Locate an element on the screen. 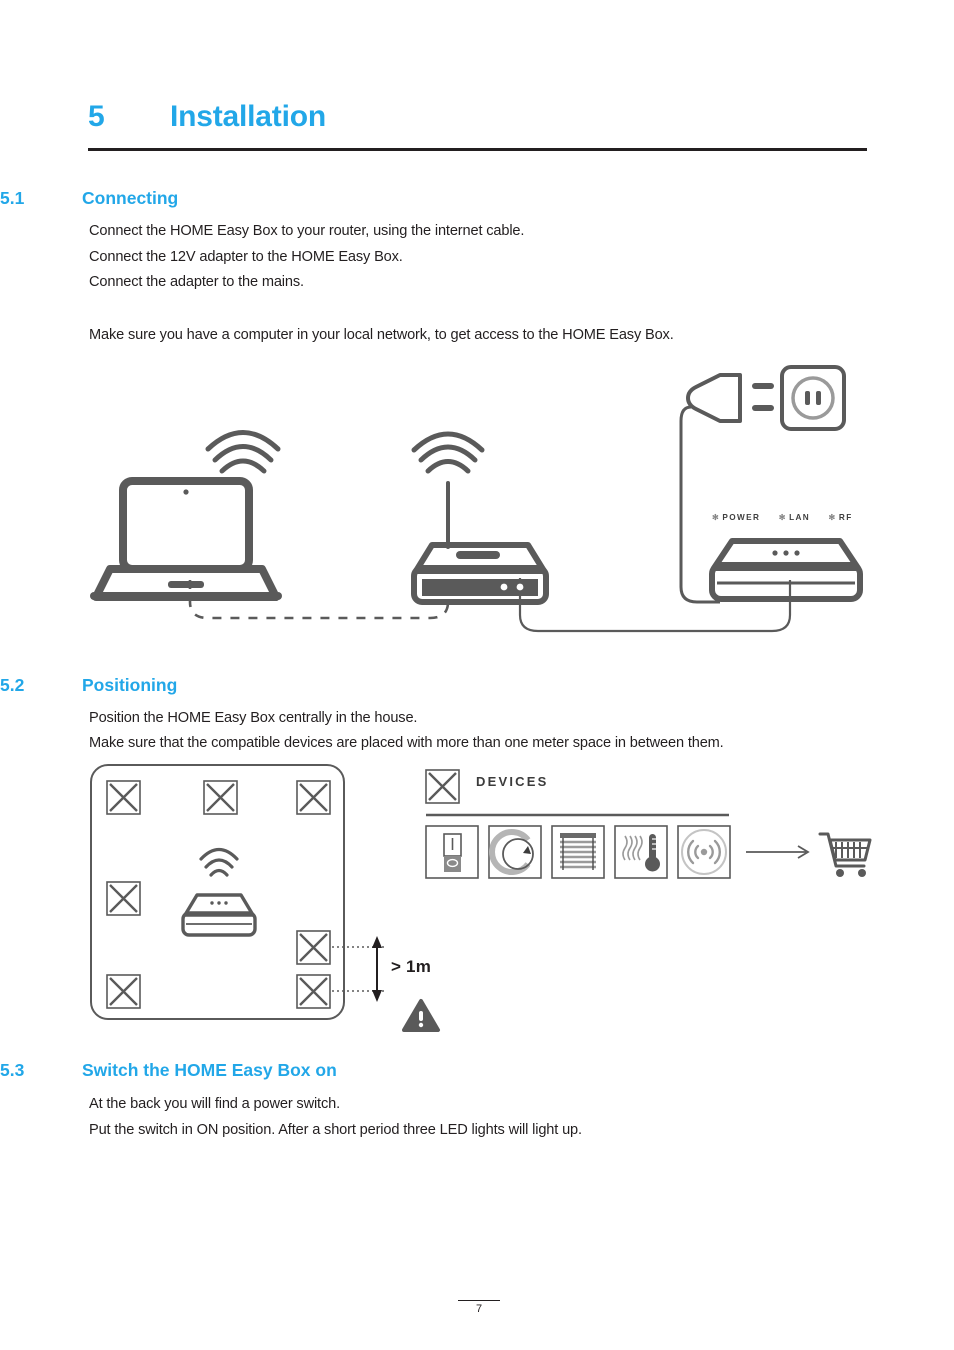 The height and width of the screenshot is (1350, 954). warning-triangle-icon is located at coordinates (421, 1015).